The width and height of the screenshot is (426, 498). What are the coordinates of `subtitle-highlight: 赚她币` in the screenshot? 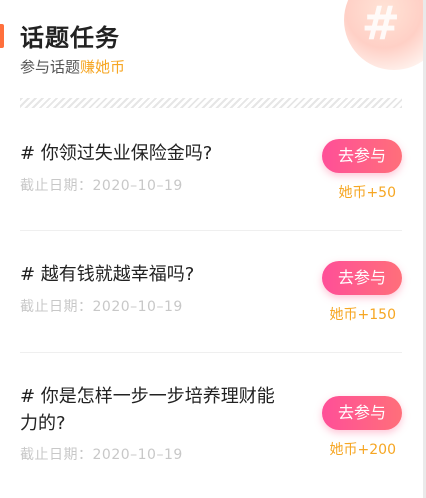 It's located at (103, 67).